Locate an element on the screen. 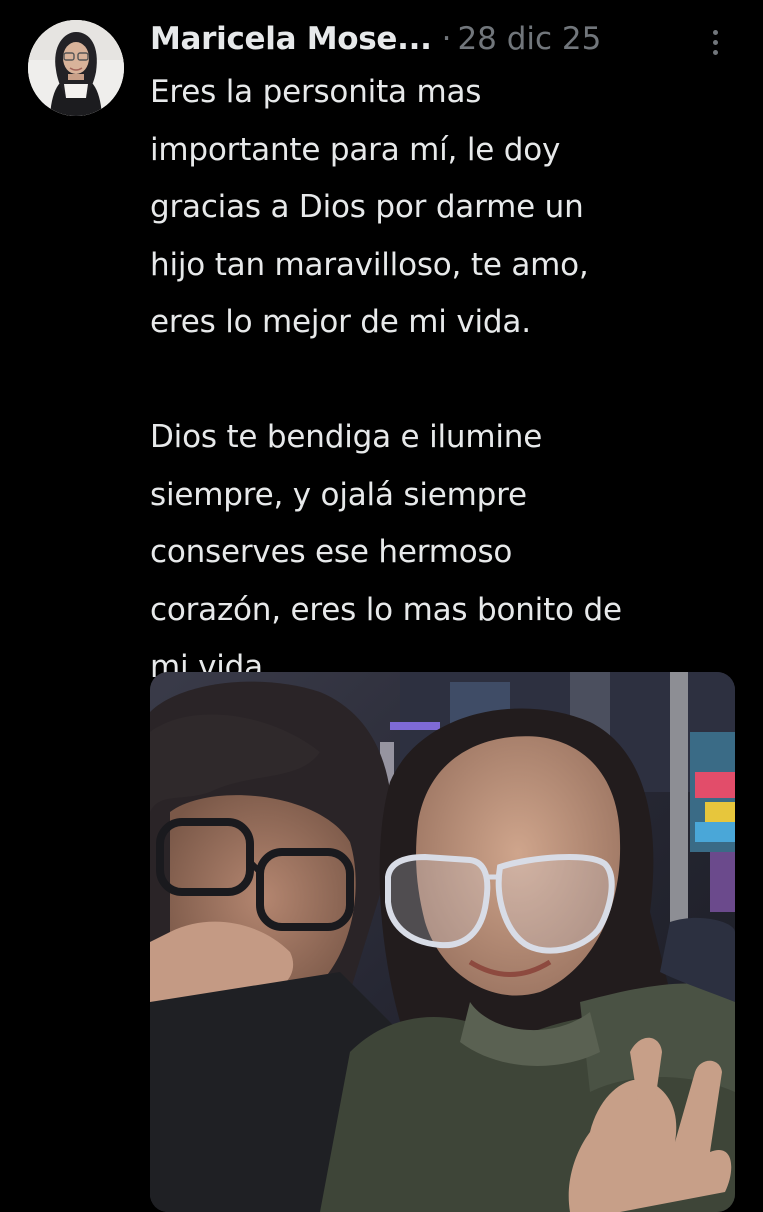 The width and height of the screenshot is (763, 1212). more-options-button is located at coordinates (715, 42).